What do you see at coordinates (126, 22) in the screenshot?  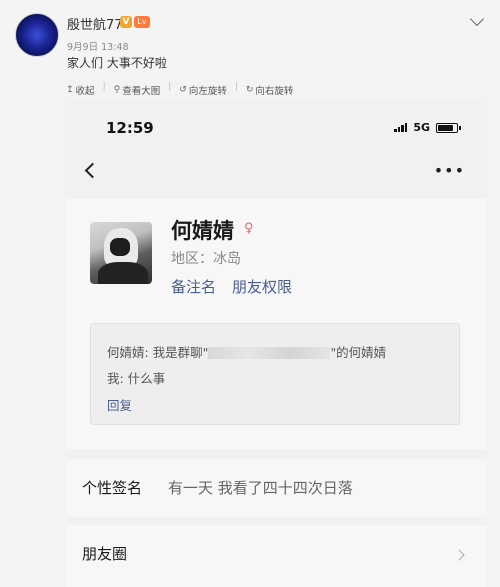 I see `vip-badge-icon: V` at bounding box center [126, 22].